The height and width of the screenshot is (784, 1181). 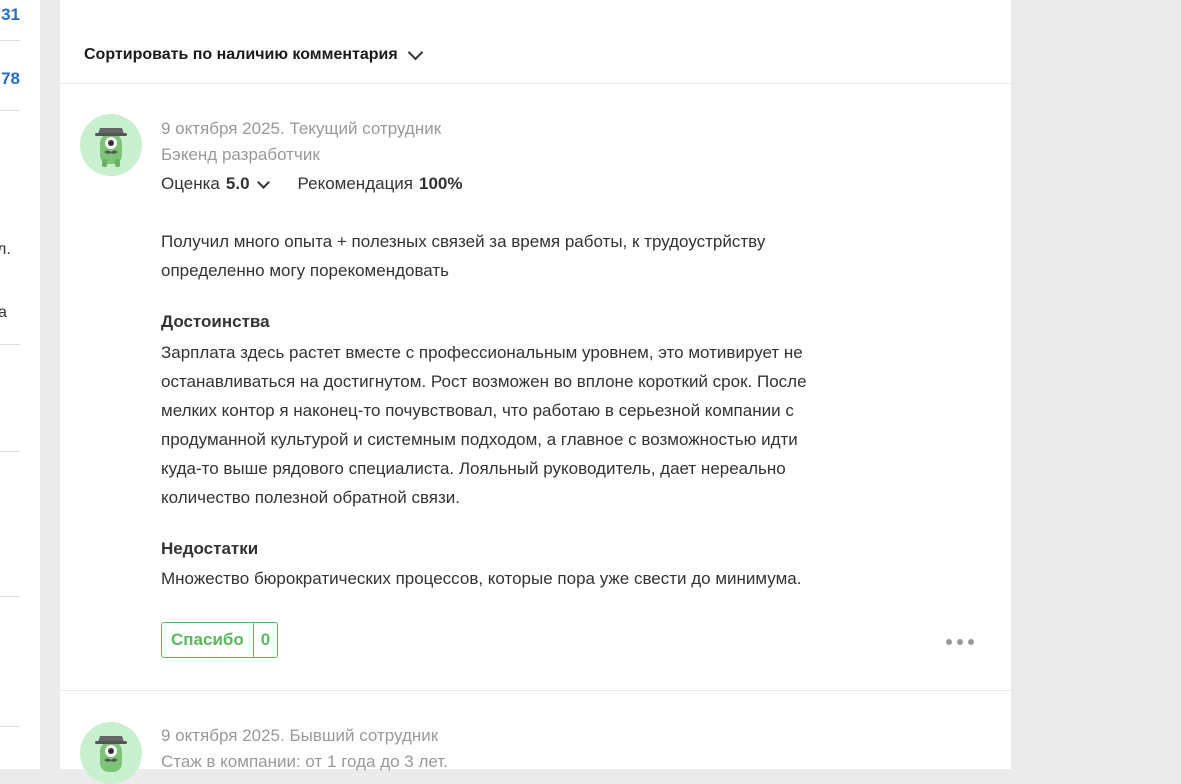 I want to click on rating-dropdown: Оценка 5.0, so click(x=215, y=184).